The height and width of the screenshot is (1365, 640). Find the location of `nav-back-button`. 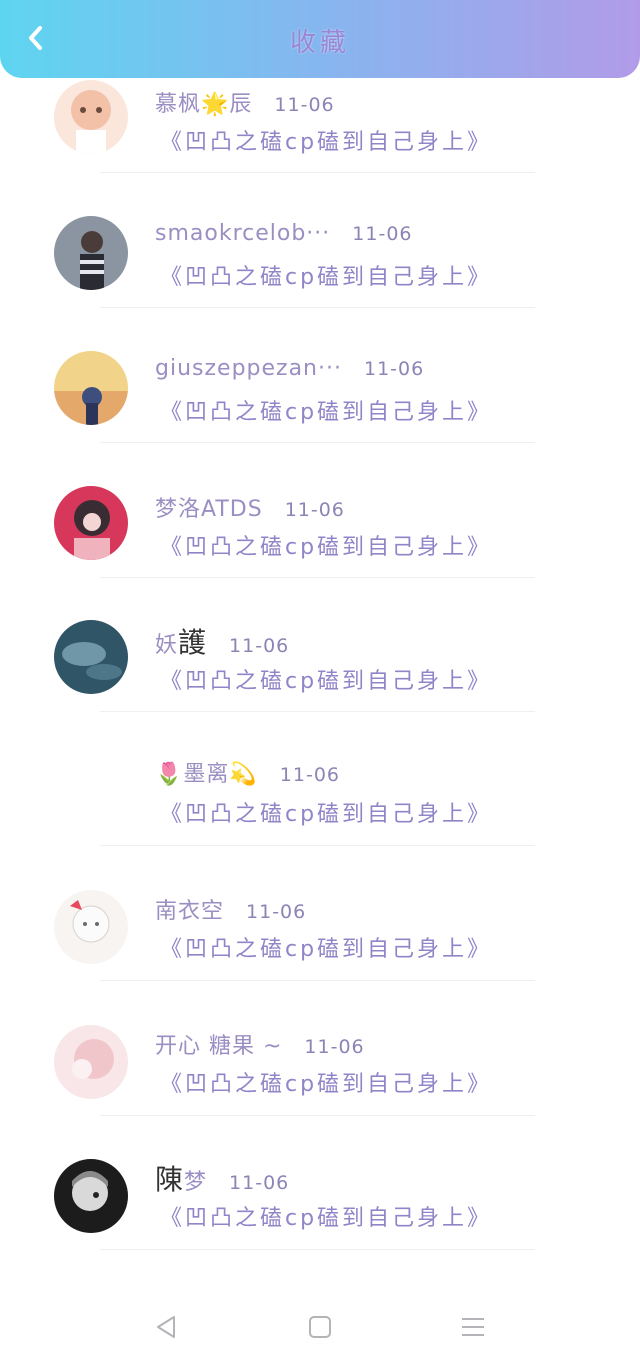

nav-back-button is located at coordinates (167, 1327).